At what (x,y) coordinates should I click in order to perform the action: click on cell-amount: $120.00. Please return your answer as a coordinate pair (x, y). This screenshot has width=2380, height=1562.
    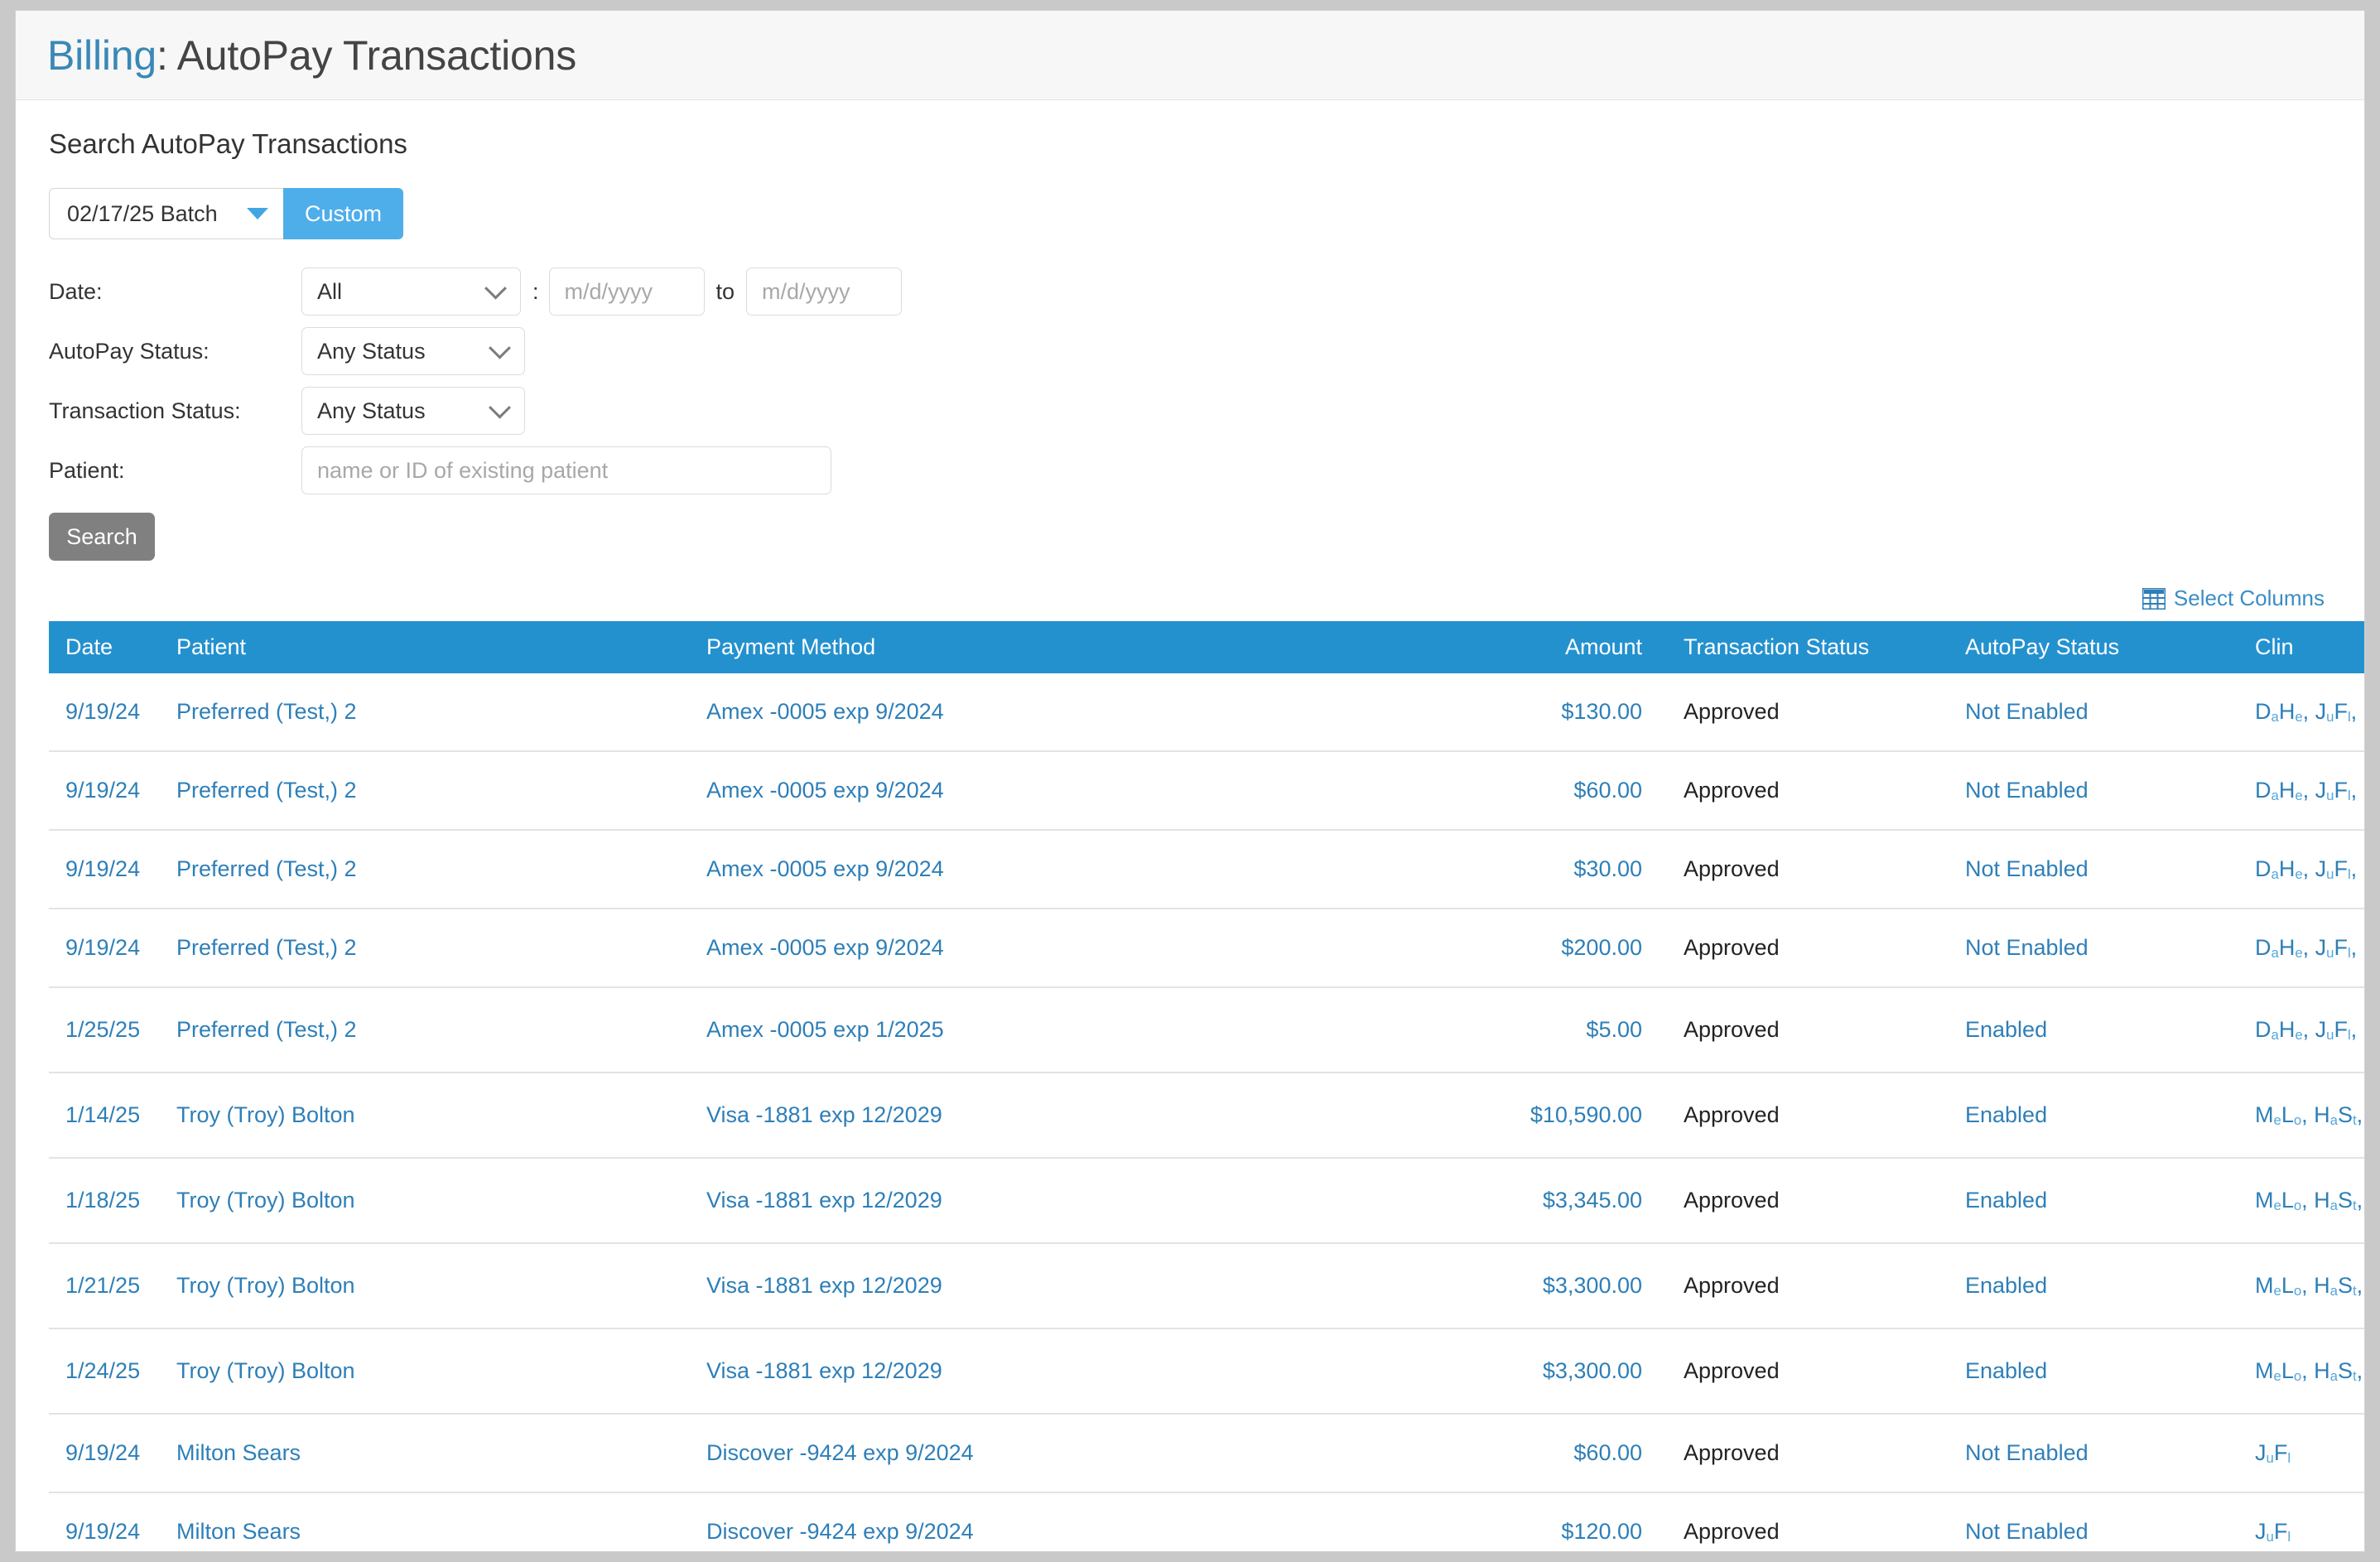
    Looking at the image, I should click on (1538, 1521).